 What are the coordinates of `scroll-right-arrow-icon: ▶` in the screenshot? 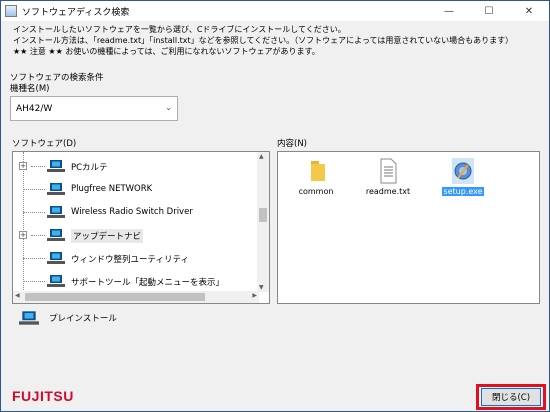 It's located at (254, 295).